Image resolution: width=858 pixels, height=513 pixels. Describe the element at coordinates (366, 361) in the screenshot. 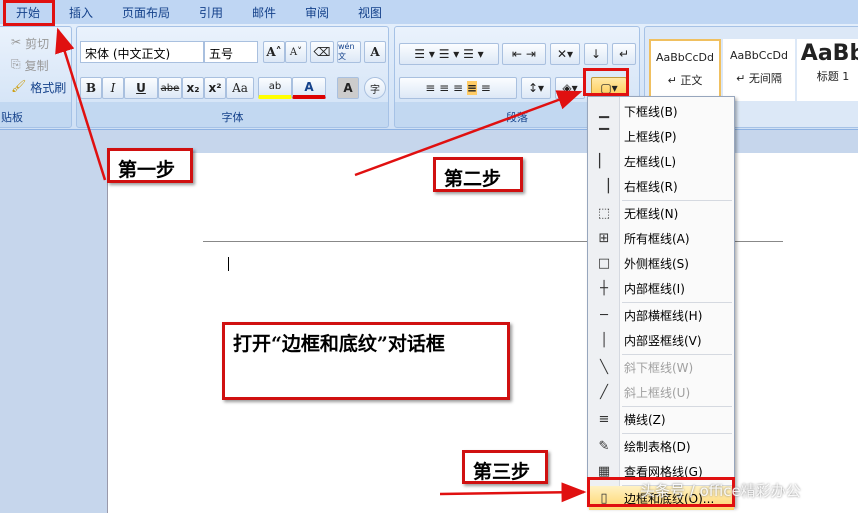

I see `instruction-note: 打开“边框和底纹”对话框` at that location.